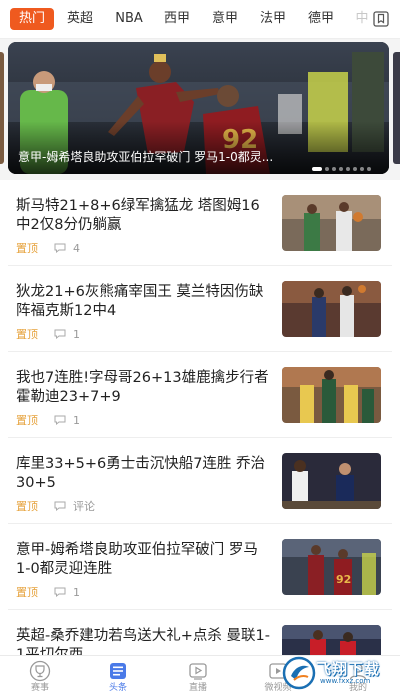 Image resolution: width=400 pixels, height=697 pixels. What do you see at coordinates (381, 19) in the screenshot?
I see `bookmark-icon` at bounding box center [381, 19].